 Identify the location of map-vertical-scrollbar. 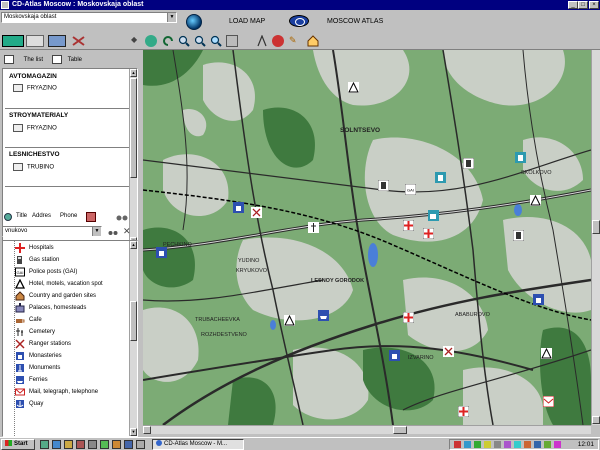
(595, 237).